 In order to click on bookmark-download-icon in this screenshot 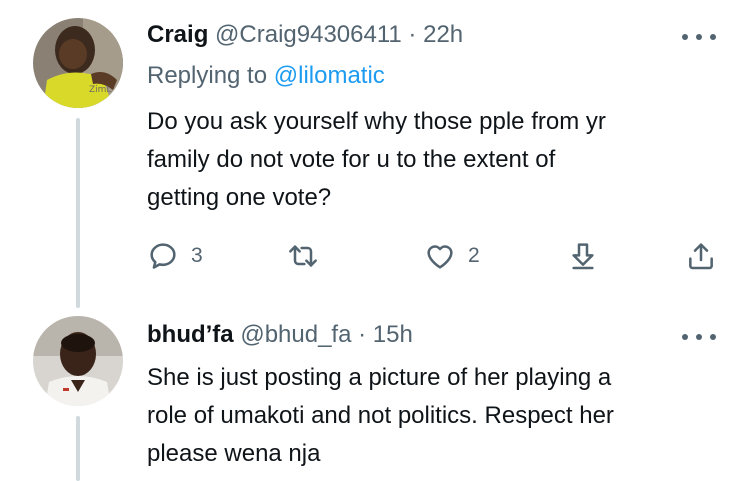, I will do `click(583, 256)`.